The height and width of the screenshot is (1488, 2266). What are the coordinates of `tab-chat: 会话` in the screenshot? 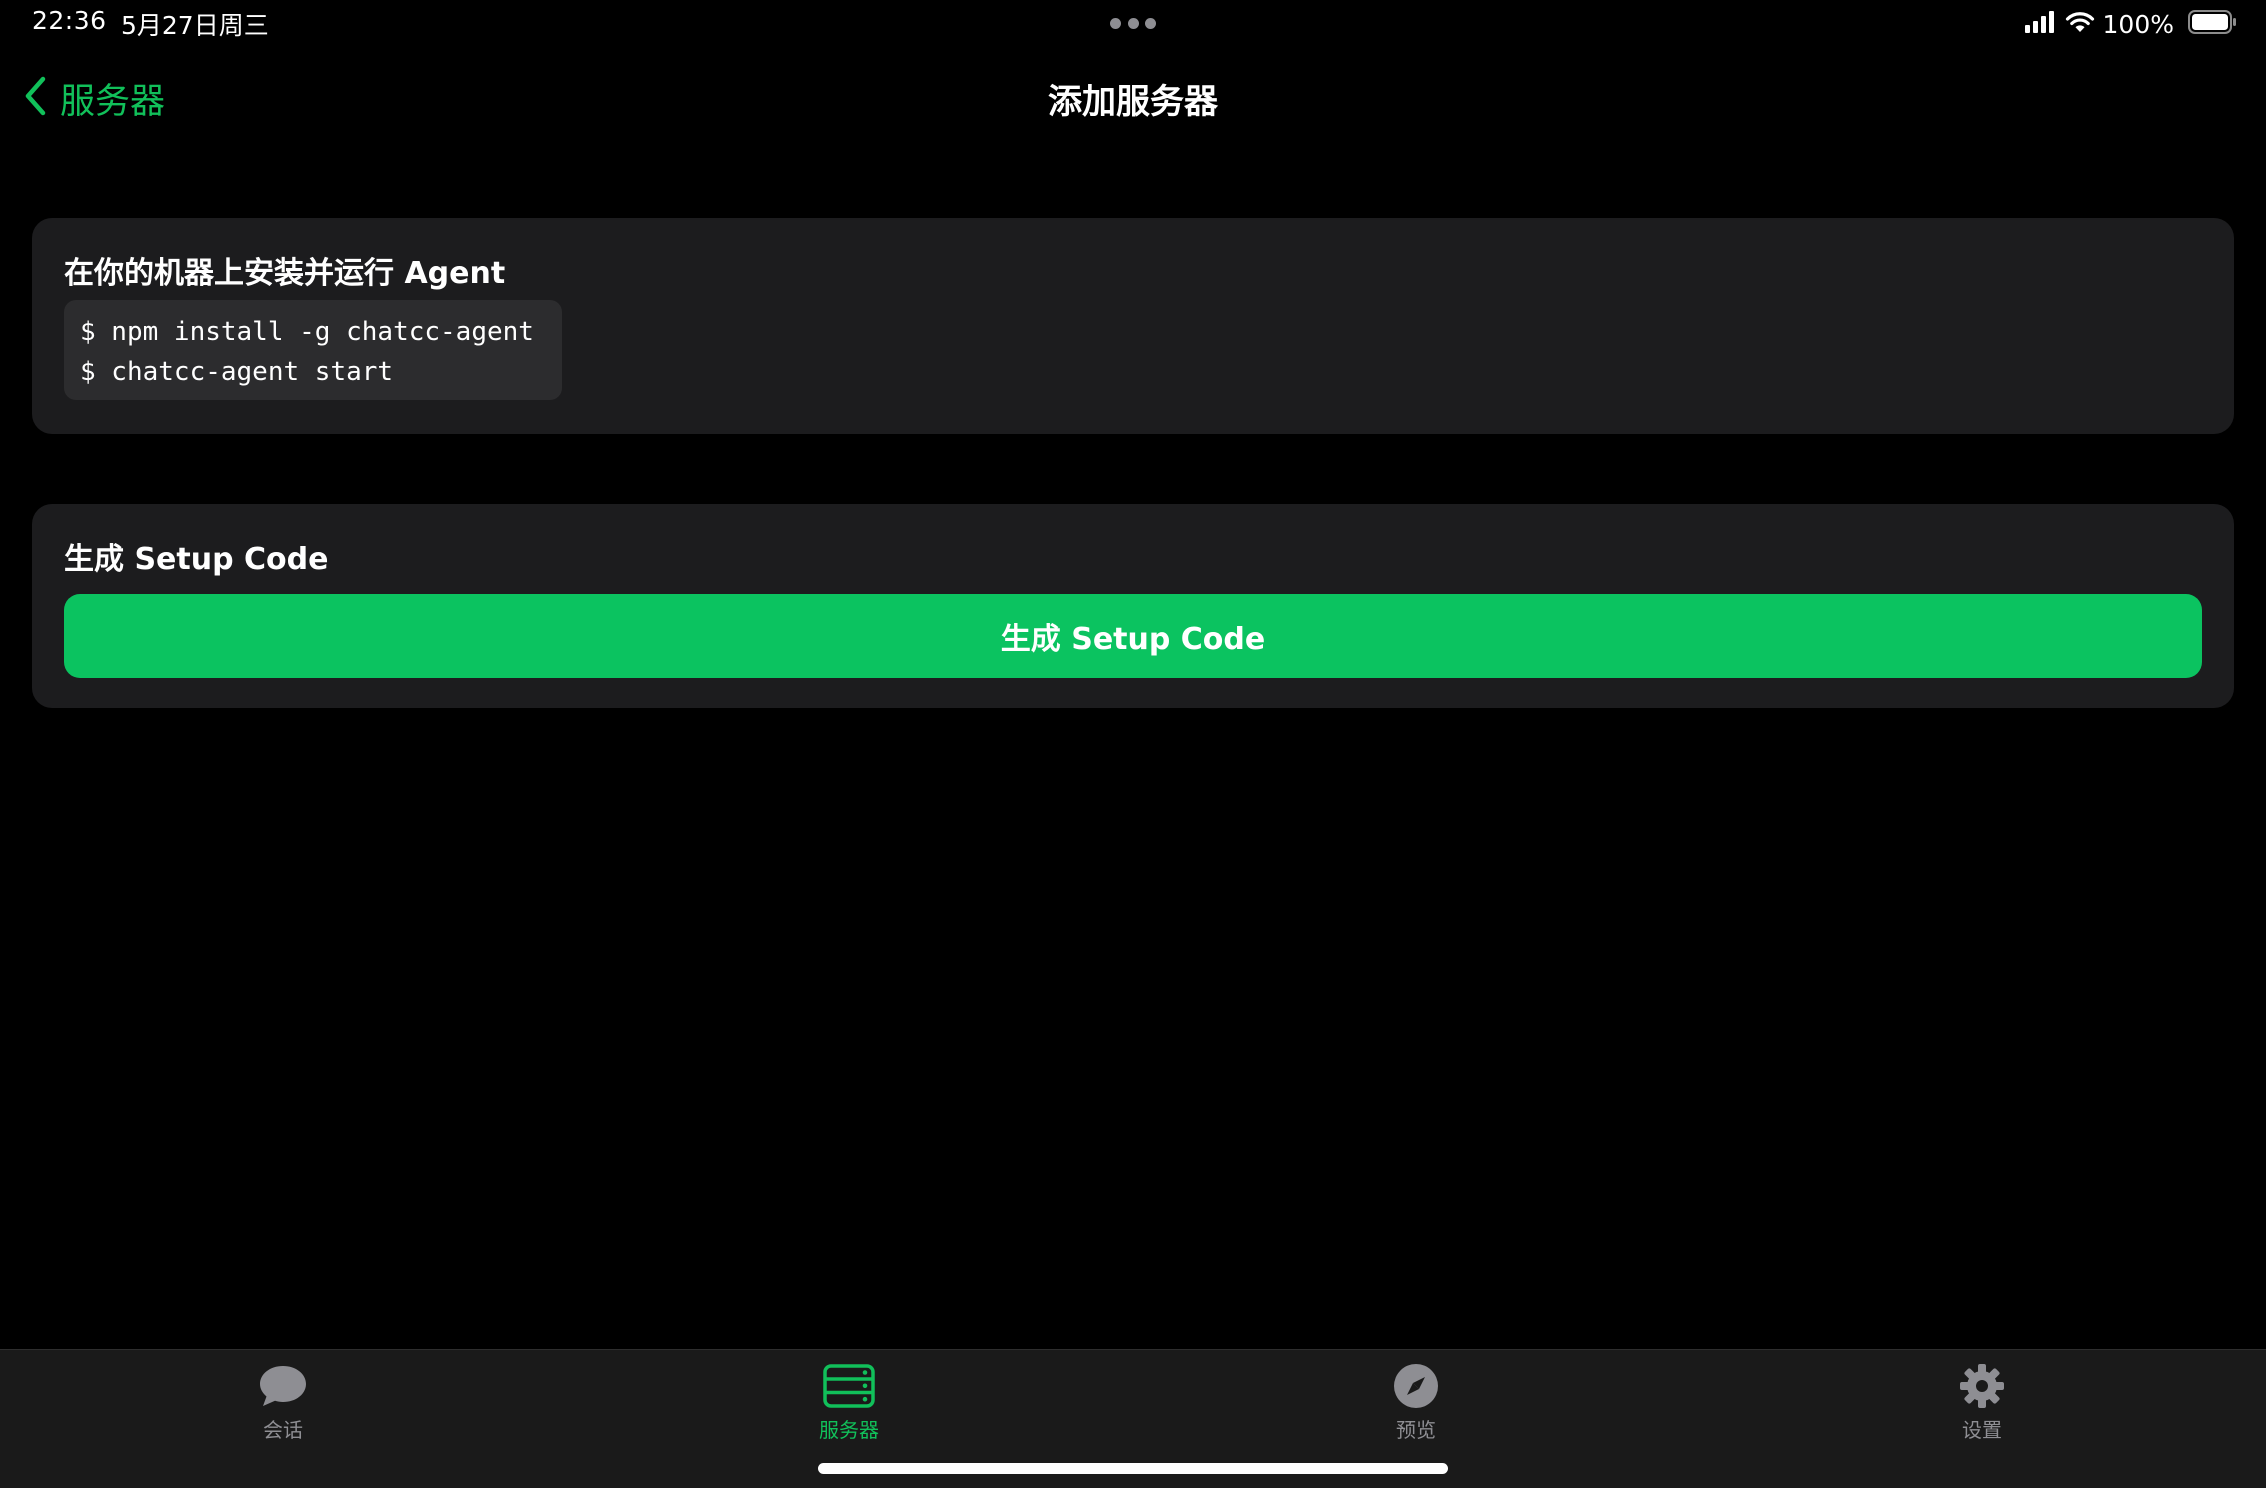 It's located at (283, 1407).